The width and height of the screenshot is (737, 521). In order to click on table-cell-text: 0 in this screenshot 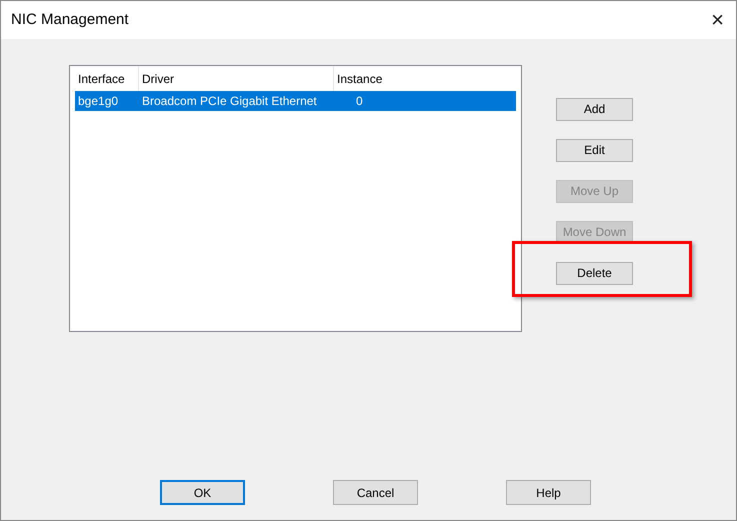, I will do `click(359, 101)`.